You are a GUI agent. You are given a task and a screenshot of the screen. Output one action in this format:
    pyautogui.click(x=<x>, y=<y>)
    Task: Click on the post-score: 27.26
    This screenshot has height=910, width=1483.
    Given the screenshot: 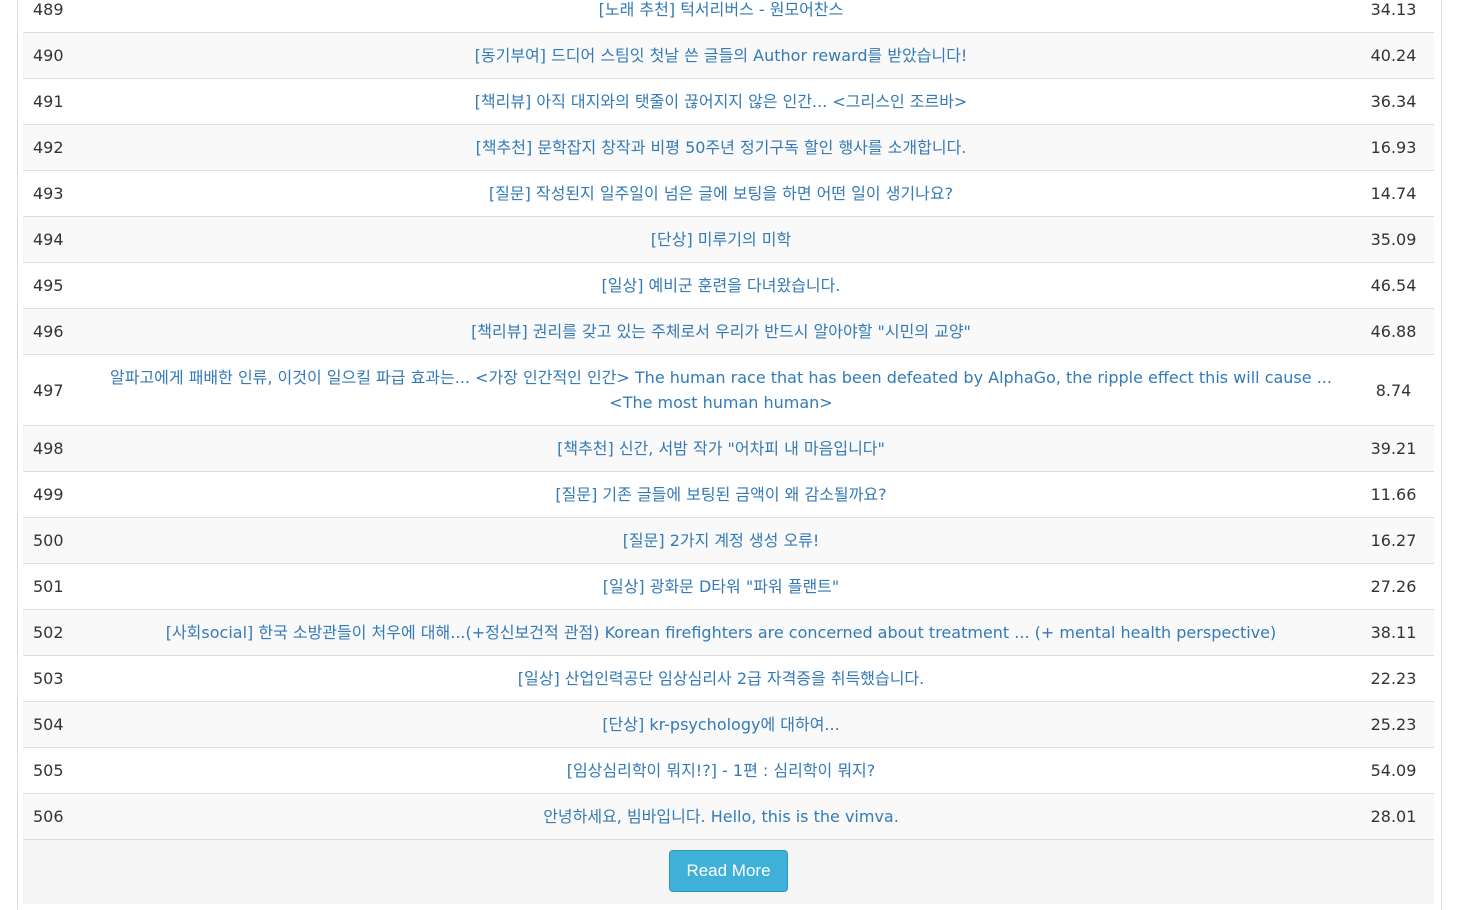 What is the action you would take?
    pyautogui.click(x=1393, y=586)
    